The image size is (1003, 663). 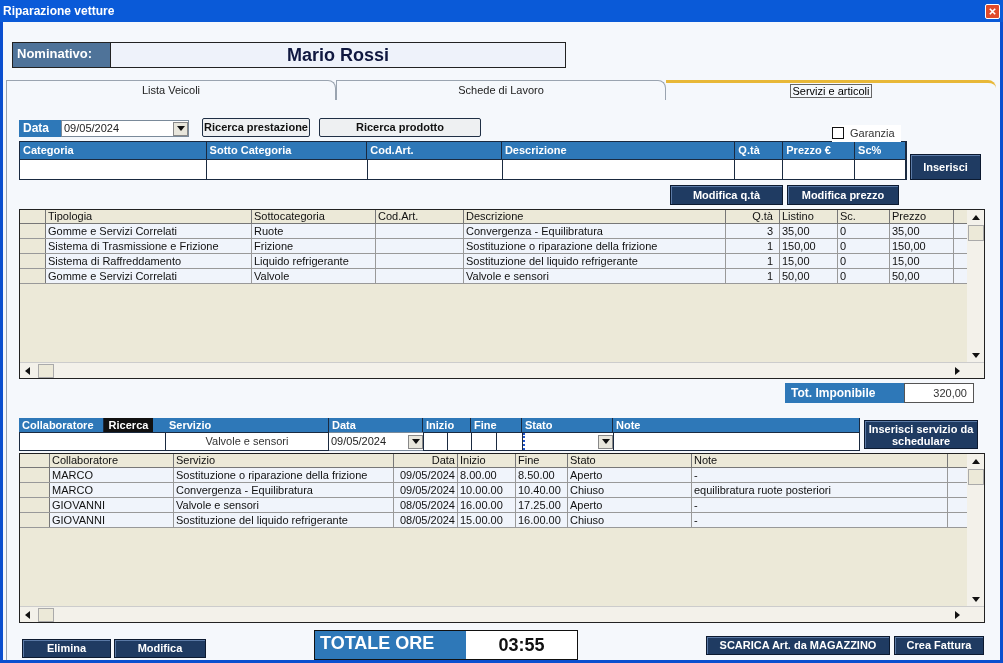 I want to click on column-header: Sc., so click(x=864, y=216).